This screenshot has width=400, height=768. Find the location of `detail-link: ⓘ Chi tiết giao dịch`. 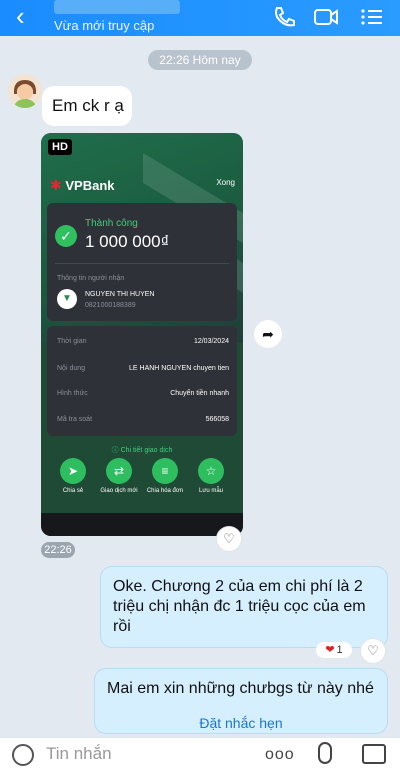

detail-link: ⓘ Chi tiết giao dịch is located at coordinates (142, 450).